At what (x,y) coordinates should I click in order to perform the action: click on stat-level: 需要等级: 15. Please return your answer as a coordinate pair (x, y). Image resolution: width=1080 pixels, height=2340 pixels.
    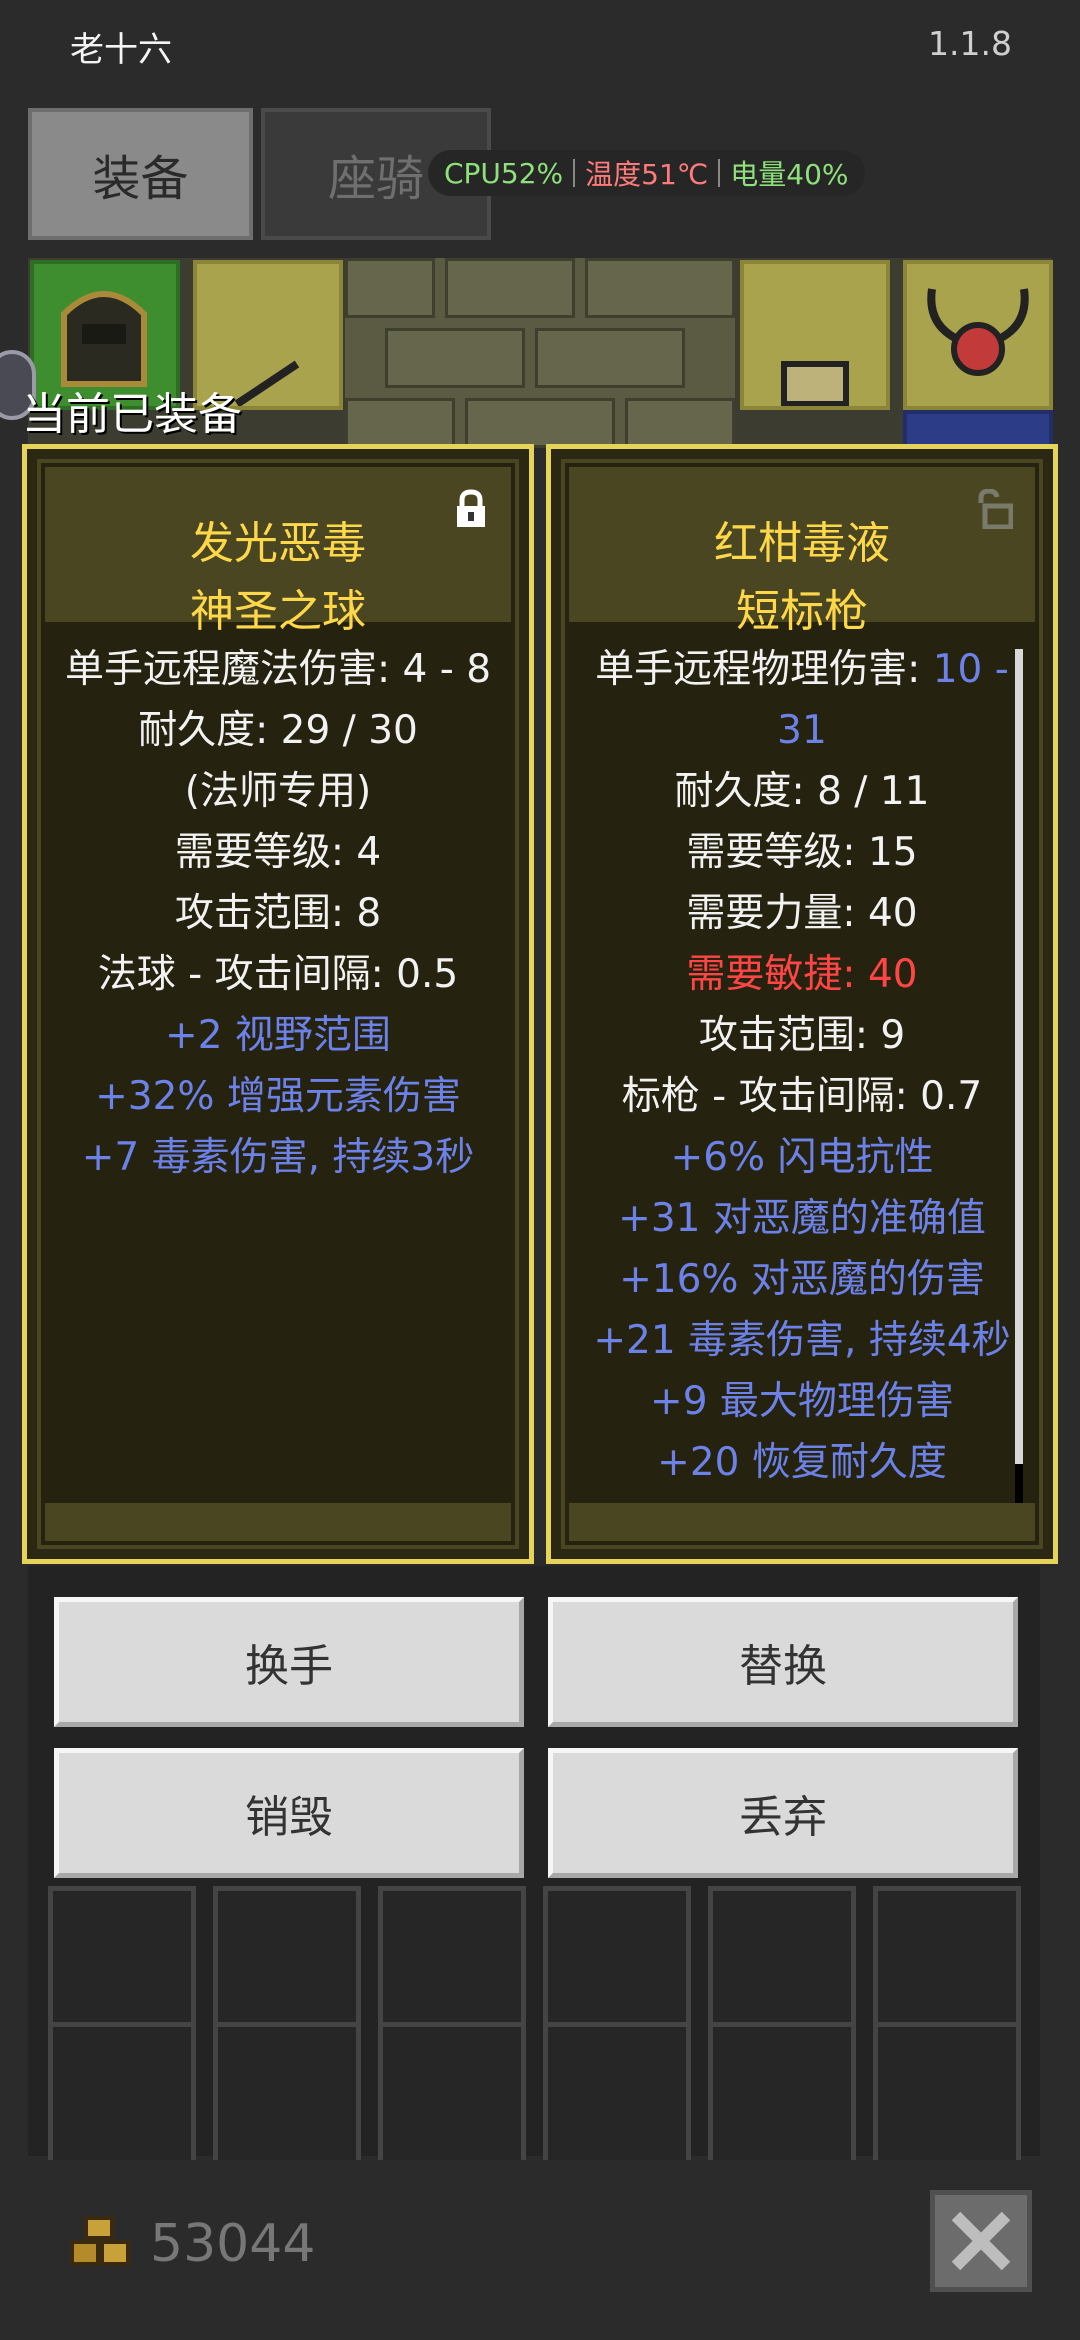
    Looking at the image, I should click on (802, 852).